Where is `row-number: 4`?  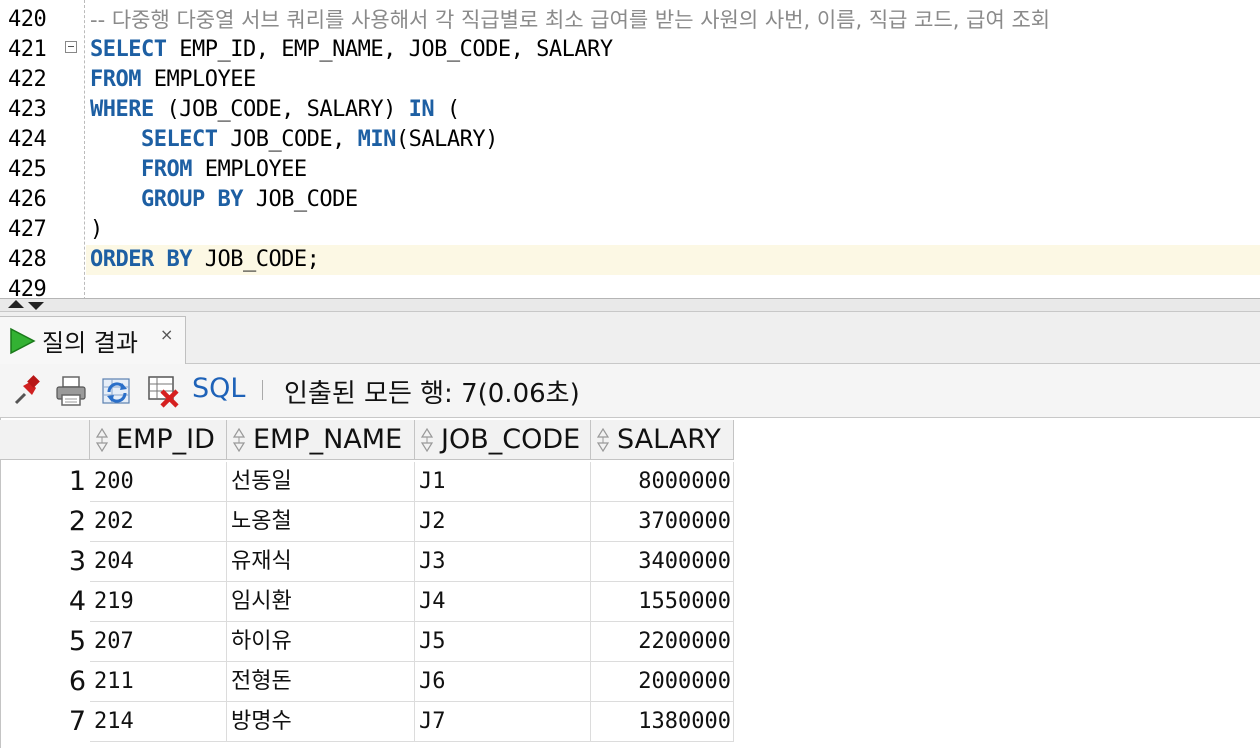 row-number: 4 is located at coordinates (43, 602).